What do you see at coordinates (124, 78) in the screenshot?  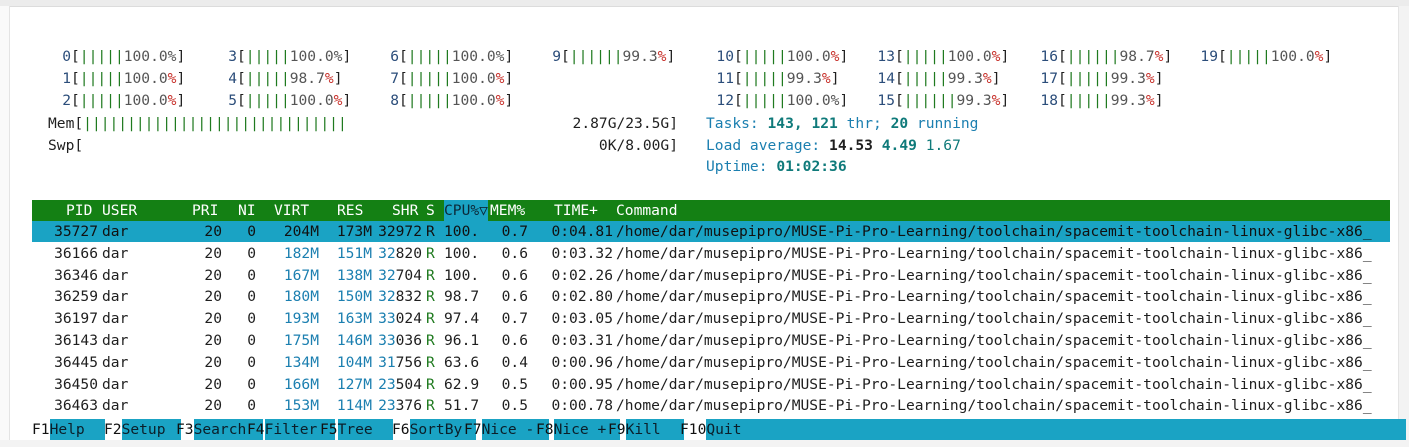 I see `cpu-meter-1: 1[|||||100.0%]` at bounding box center [124, 78].